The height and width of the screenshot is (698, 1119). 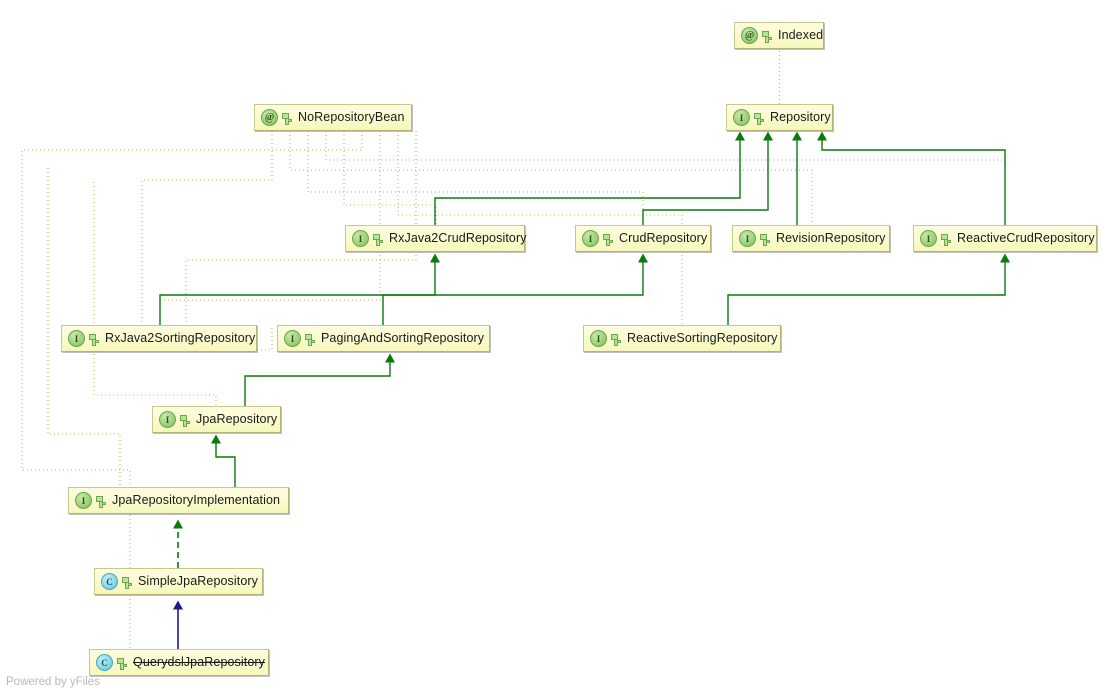 I want to click on node-label: Repository, so click(x=800, y=117).